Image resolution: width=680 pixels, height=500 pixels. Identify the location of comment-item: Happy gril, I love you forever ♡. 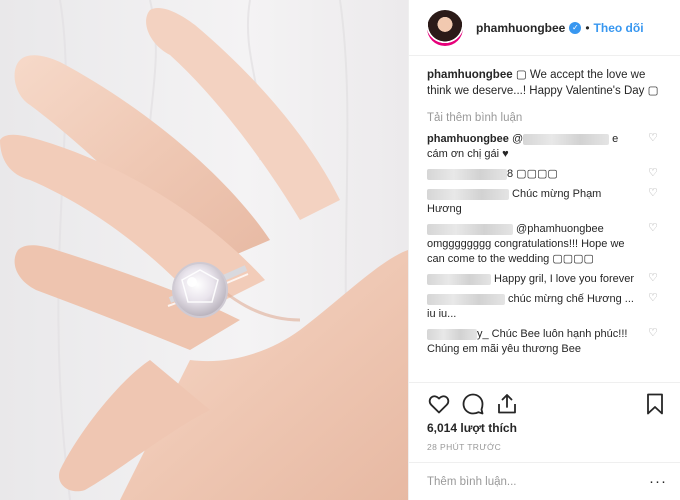
(543, 279).